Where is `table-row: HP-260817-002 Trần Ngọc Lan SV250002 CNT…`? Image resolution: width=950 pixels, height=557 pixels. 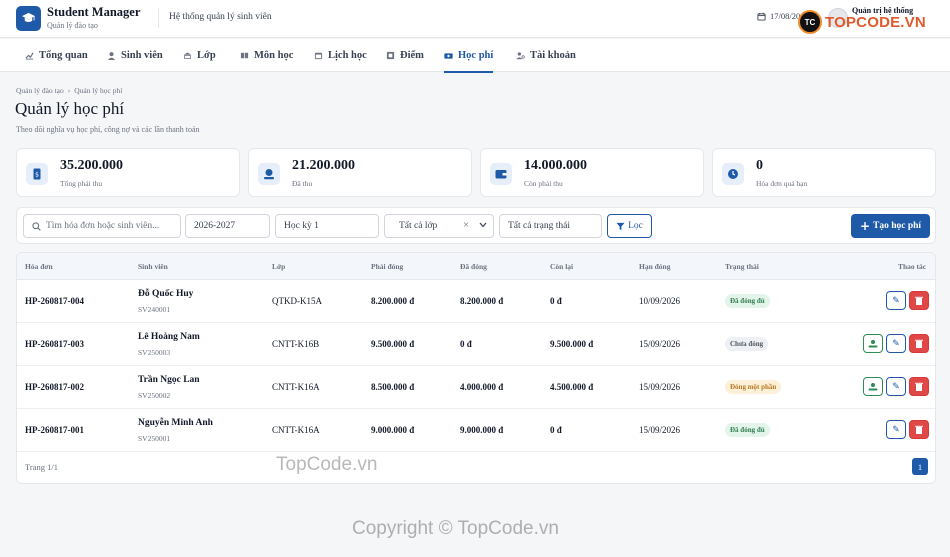
table-row: HP-260817-002 Trần Ngọc Lan SV250002 CNT… is located at coordinates (476, 387).